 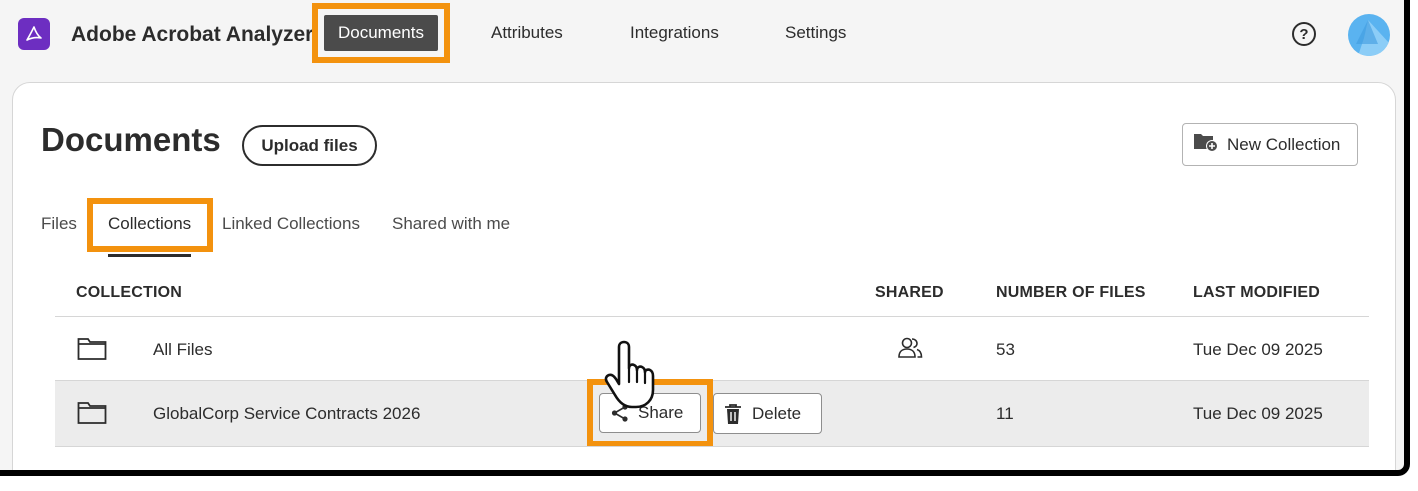 What do you see at coordinates (777, 413) in the screenshot?
I see `delete-label: Delete` at bounding box center [777, 413].